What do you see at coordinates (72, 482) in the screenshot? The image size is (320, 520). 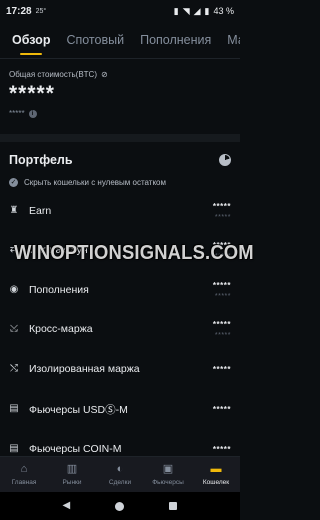 I see `nav-label: Рынки` at bounding box center [72, 482].